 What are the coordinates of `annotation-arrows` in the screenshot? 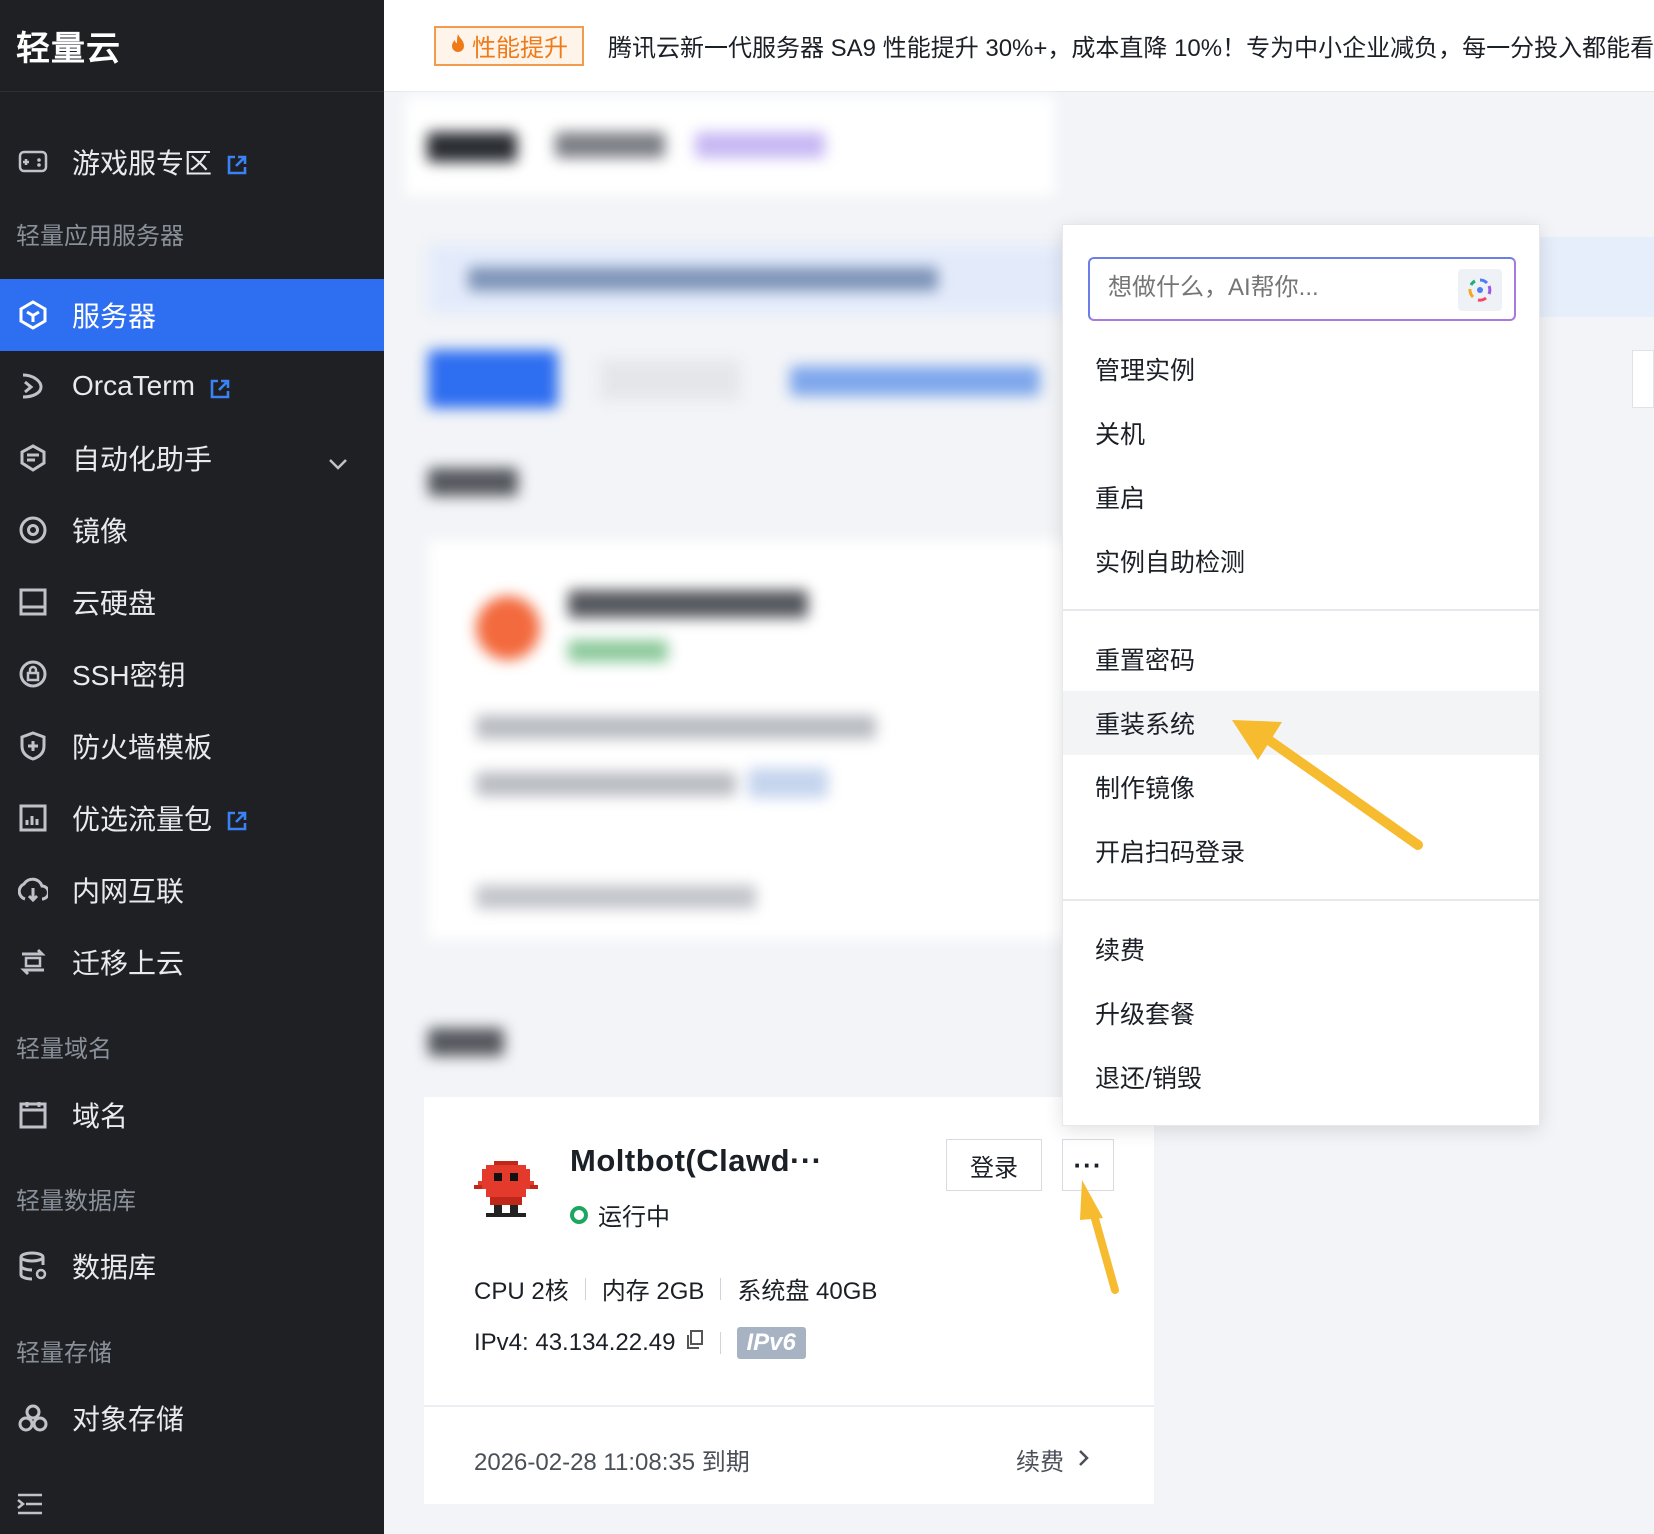 It's located at (1251, 1007).